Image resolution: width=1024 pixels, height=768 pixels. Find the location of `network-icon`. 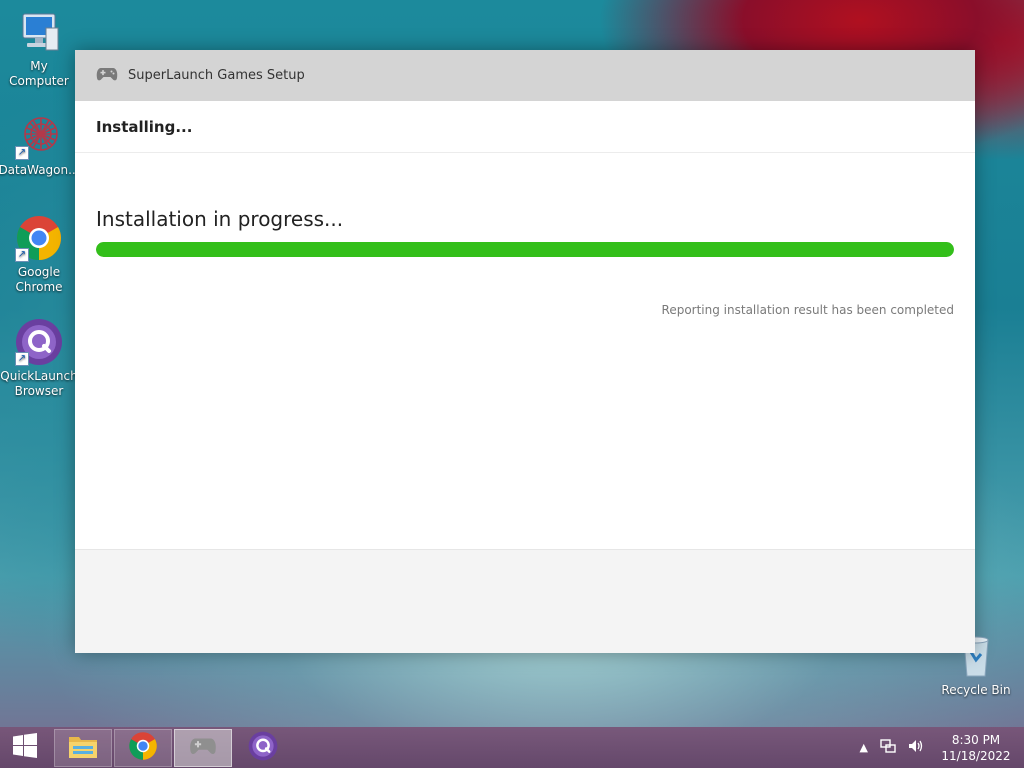

network-icon is located at coordinates (888, 747).